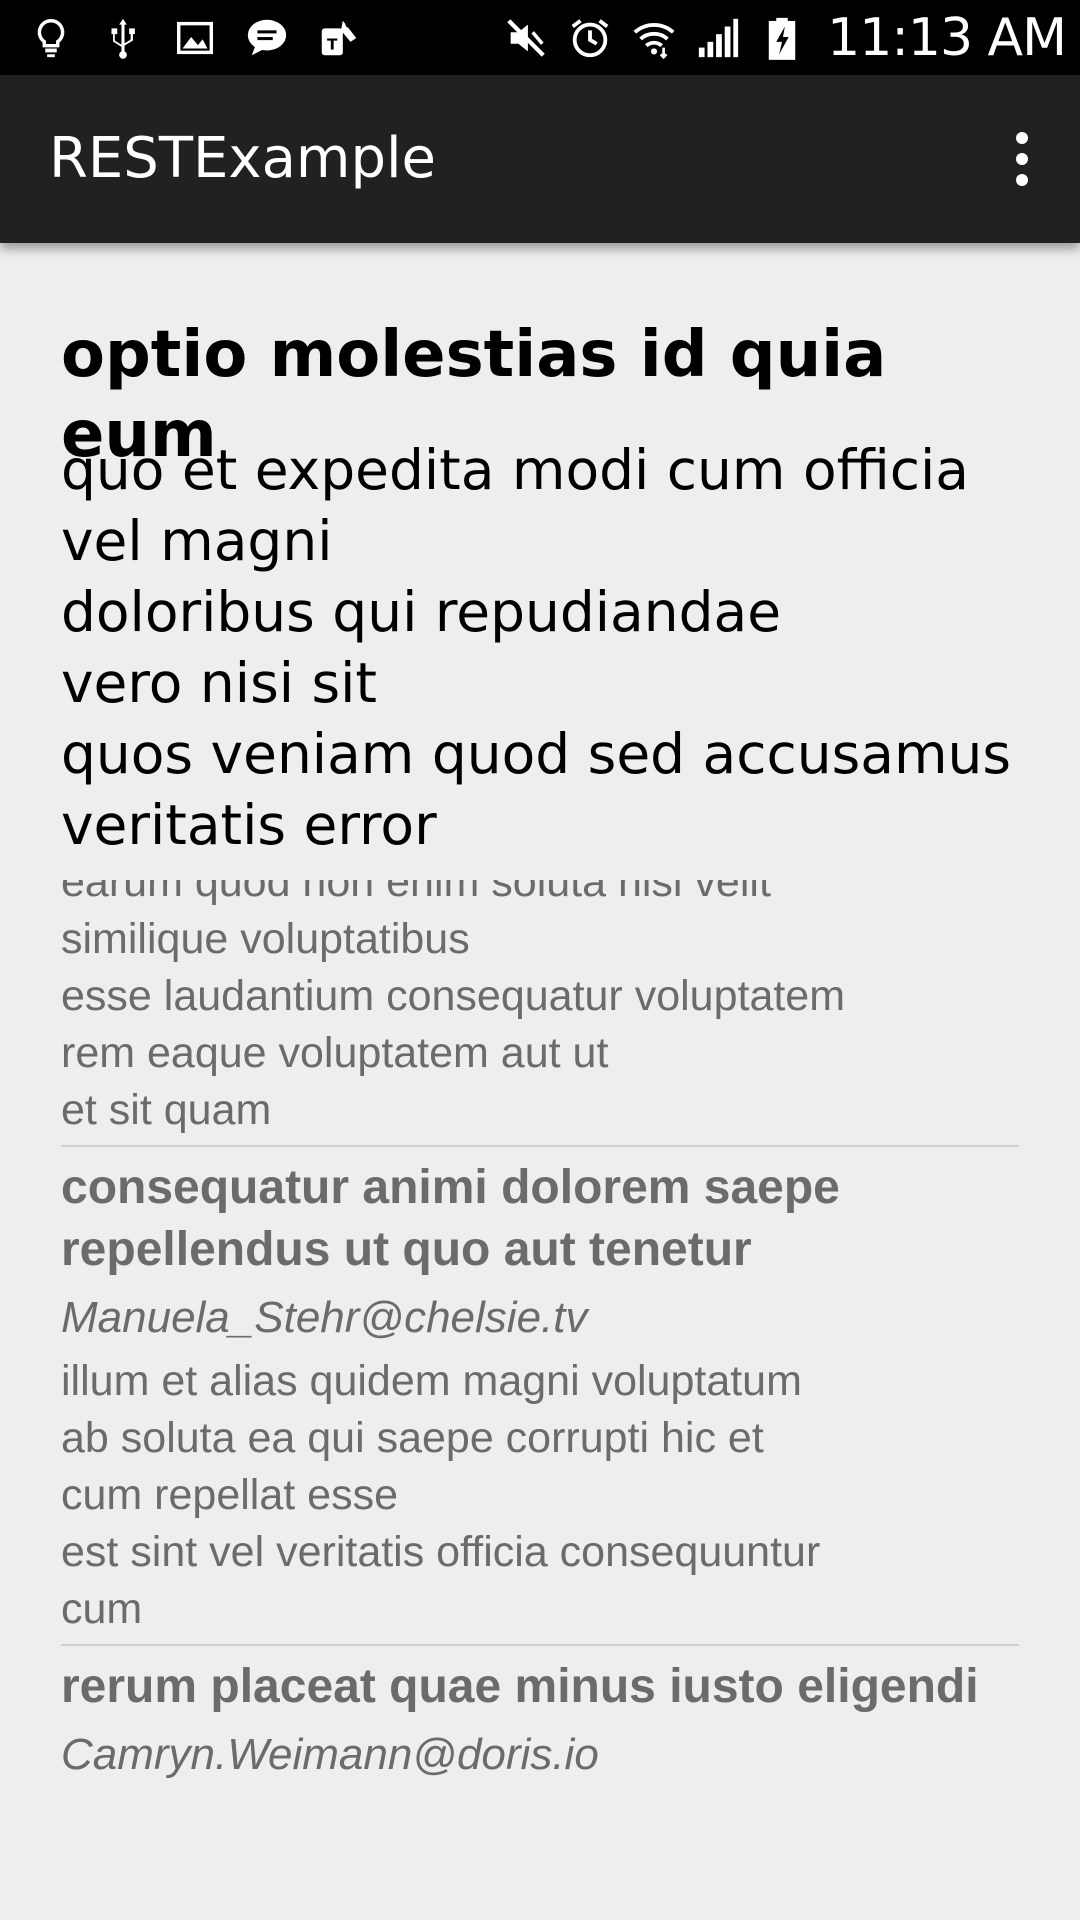  What do you see at coordinates (219, 683) in the screenshot?
I see `detail-body-line: vero nisi sit` at bounding box center [219, 683].